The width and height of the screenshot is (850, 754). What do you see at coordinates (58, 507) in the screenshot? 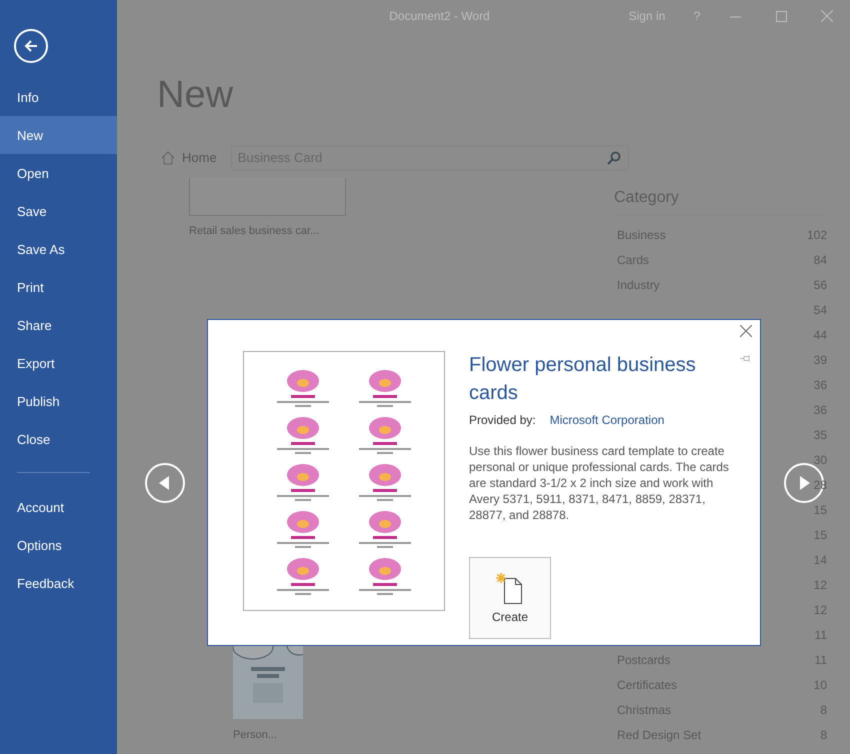
I see `sidebar-item: Account` at bounding box center [58, 507].